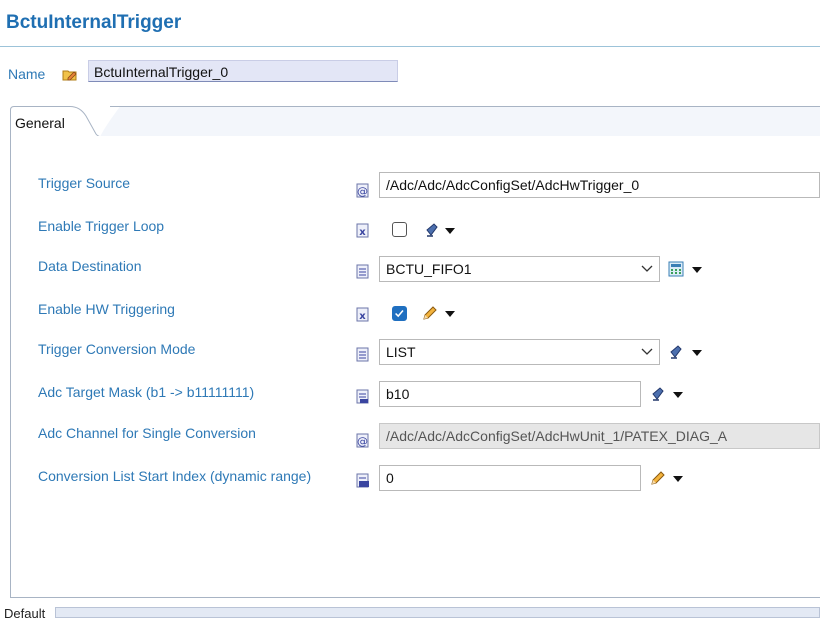 Image resolution: width=820 pixels, height=621 pixels. Describe the element at coordinates (362, 396) in the screenshot. I see `string-icon` at that location.